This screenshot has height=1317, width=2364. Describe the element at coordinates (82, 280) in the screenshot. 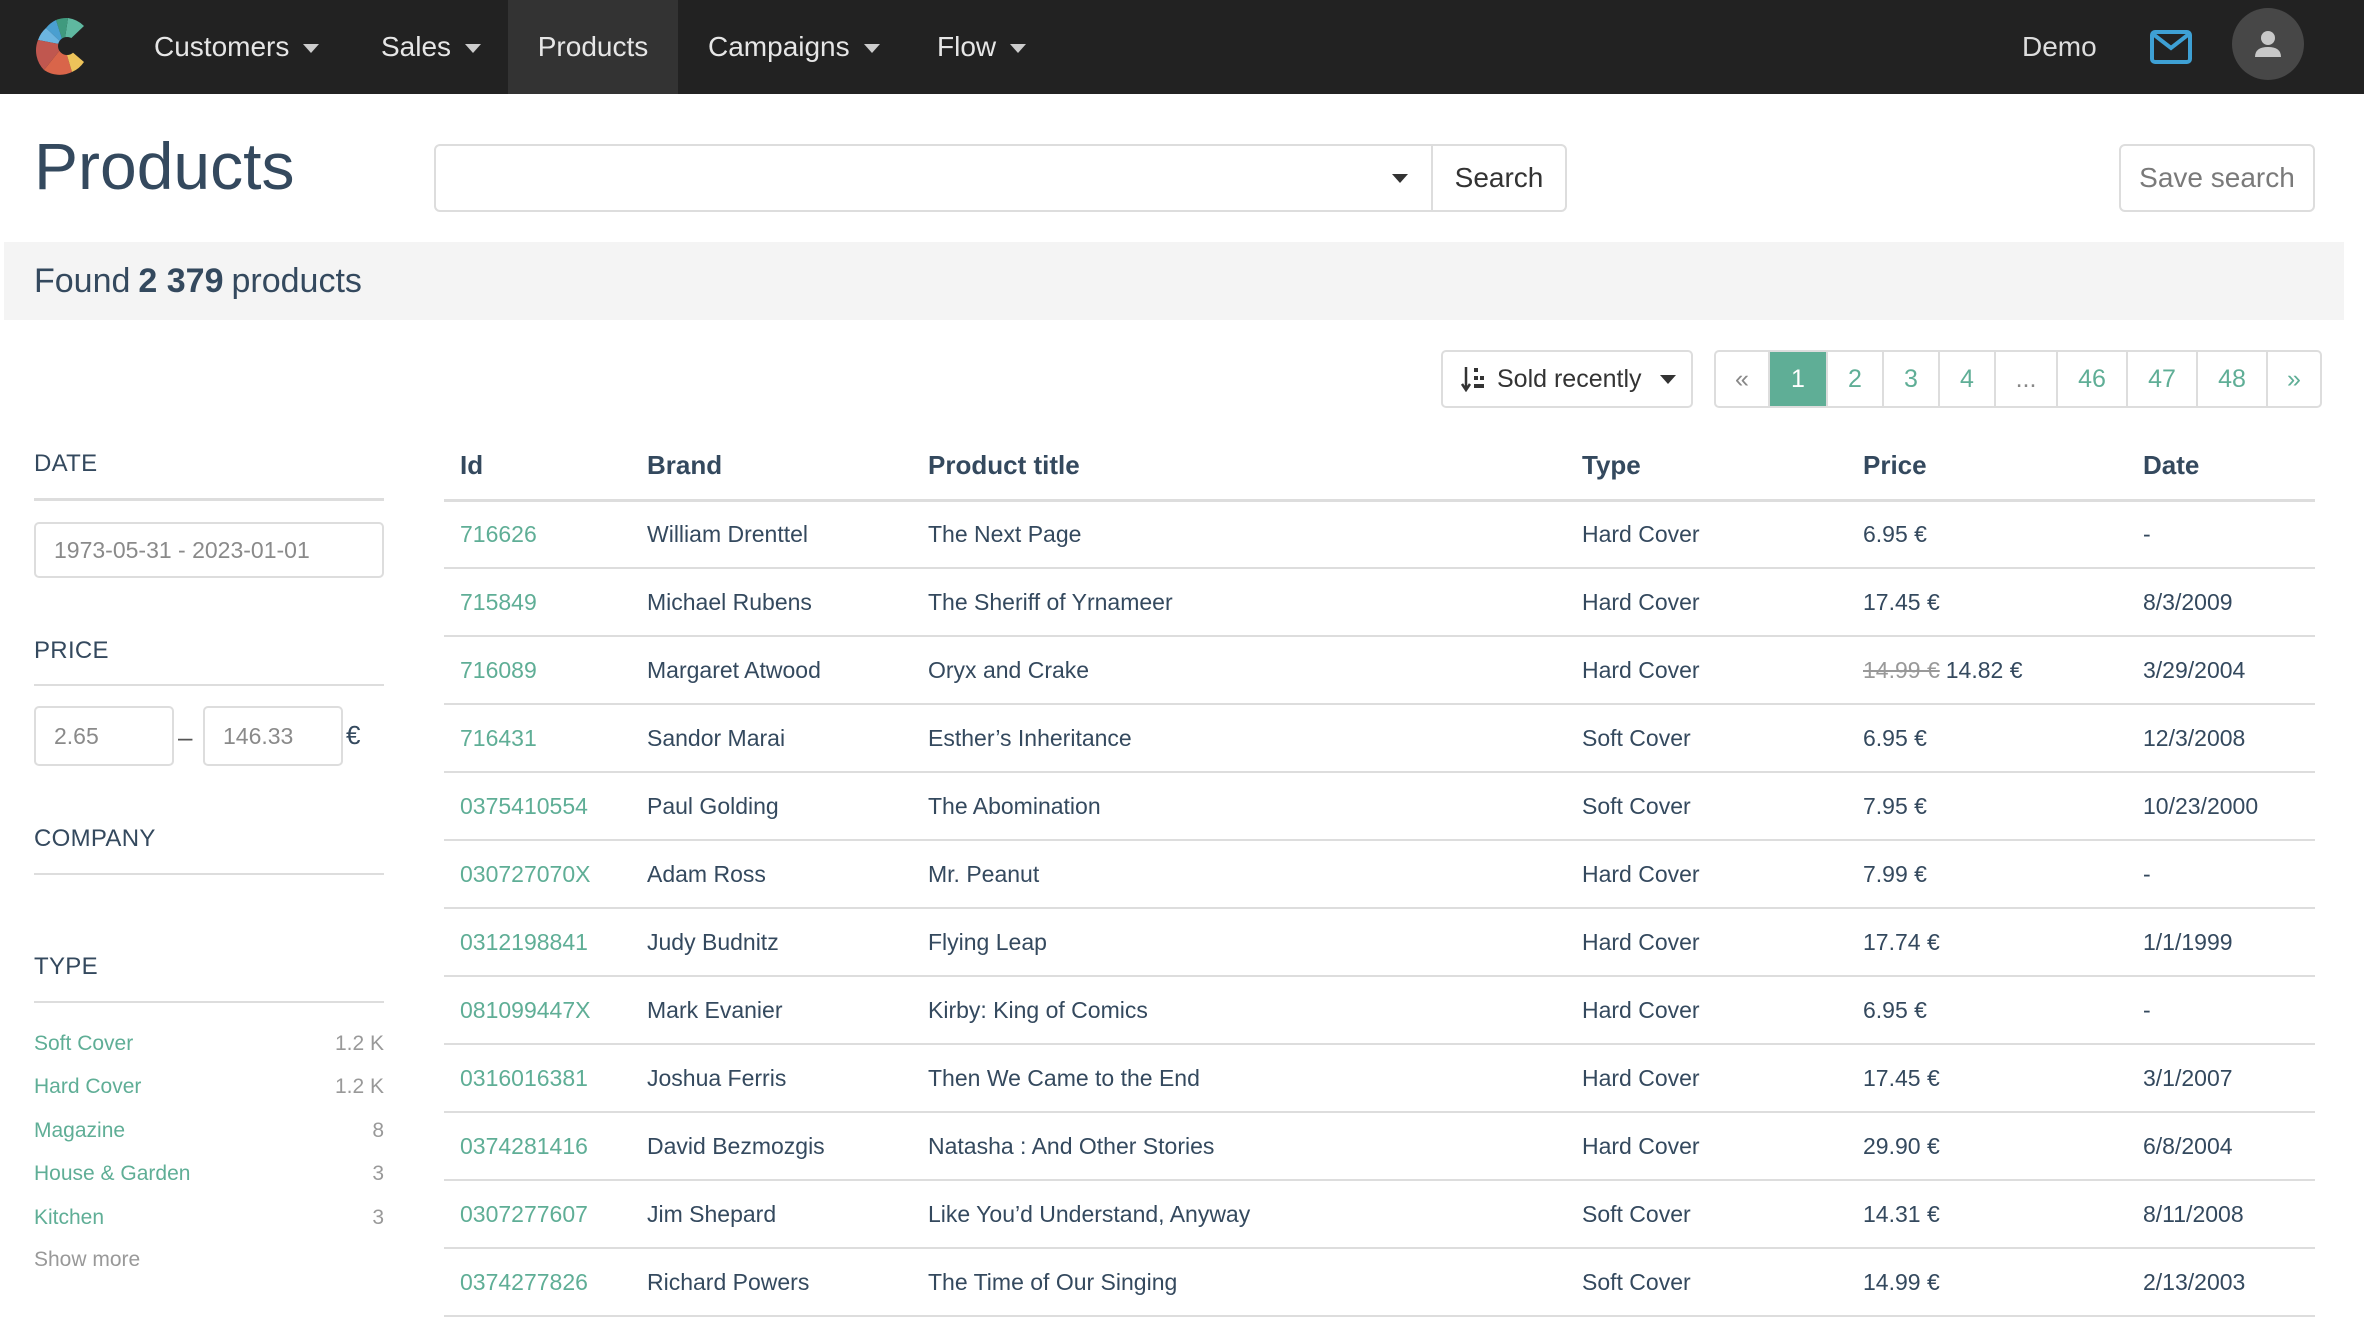

I see `results-prefix: Found` at that location.